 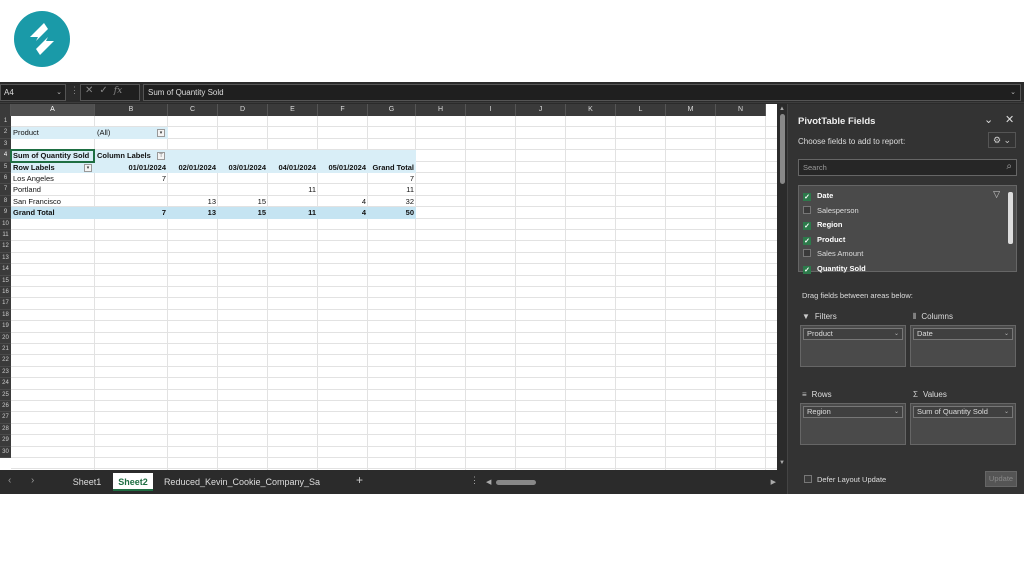 What do you see at coordinates (343, 212) in the screenshot?
I see `pivot-total-cell: 4` at bounding box center [343, 212].